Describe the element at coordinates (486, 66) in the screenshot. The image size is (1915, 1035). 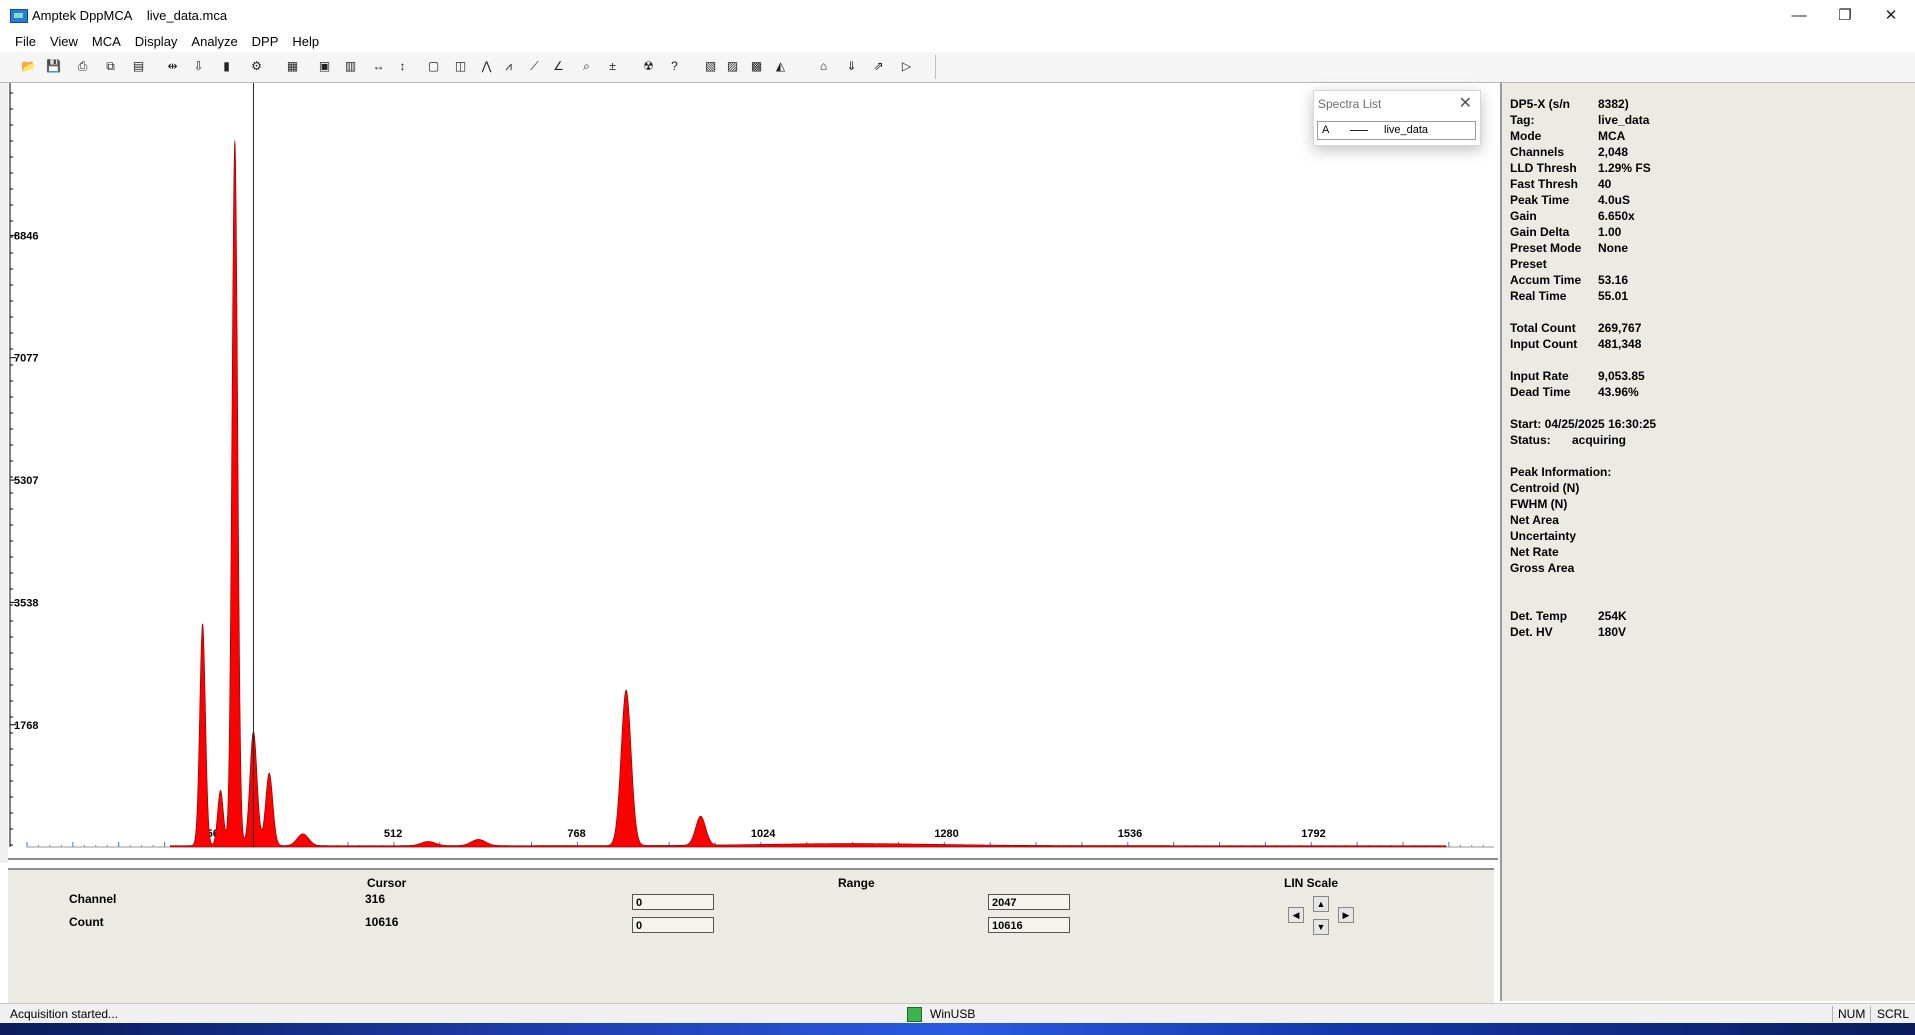
I see `peak-icon: ⋀` at that location.